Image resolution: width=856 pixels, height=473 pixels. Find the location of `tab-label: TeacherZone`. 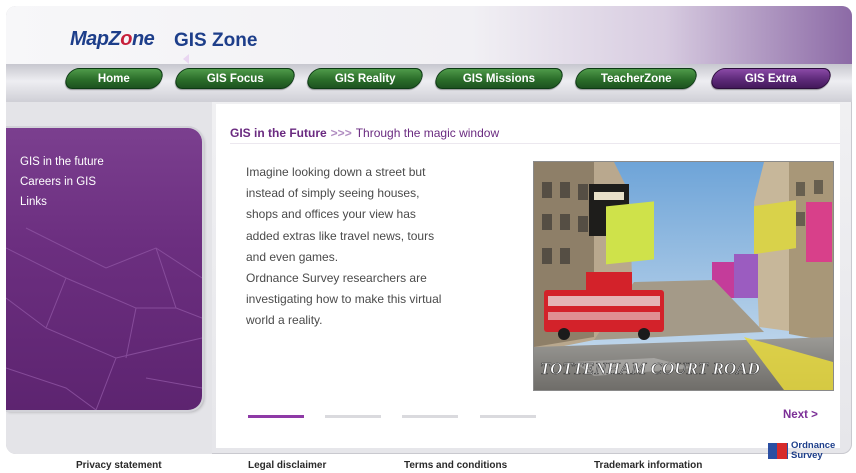

tab-label: TeacherZone is located at coordinates (636, 78).